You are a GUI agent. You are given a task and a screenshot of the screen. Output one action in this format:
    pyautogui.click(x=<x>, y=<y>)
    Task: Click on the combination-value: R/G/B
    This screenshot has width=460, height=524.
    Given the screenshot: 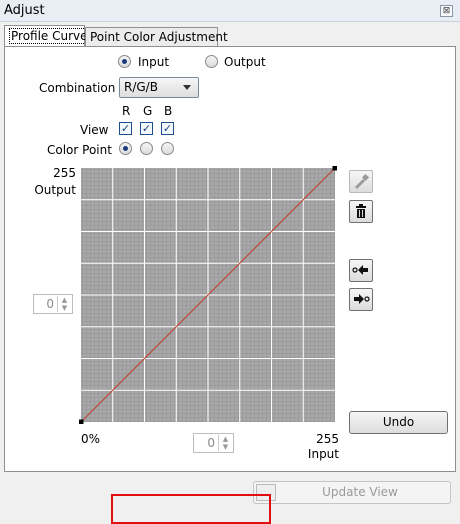 What is the action you would take?
    pyautogui.click(x=141, y=87)
    